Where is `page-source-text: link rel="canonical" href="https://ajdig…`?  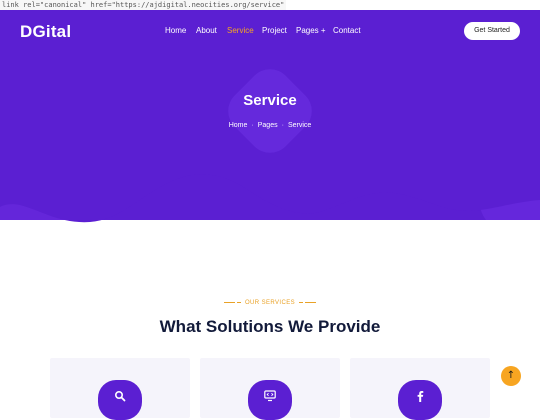
page-source-text: link rel="canonical" href="https://ajdig… is located at coordinates (143, 5).